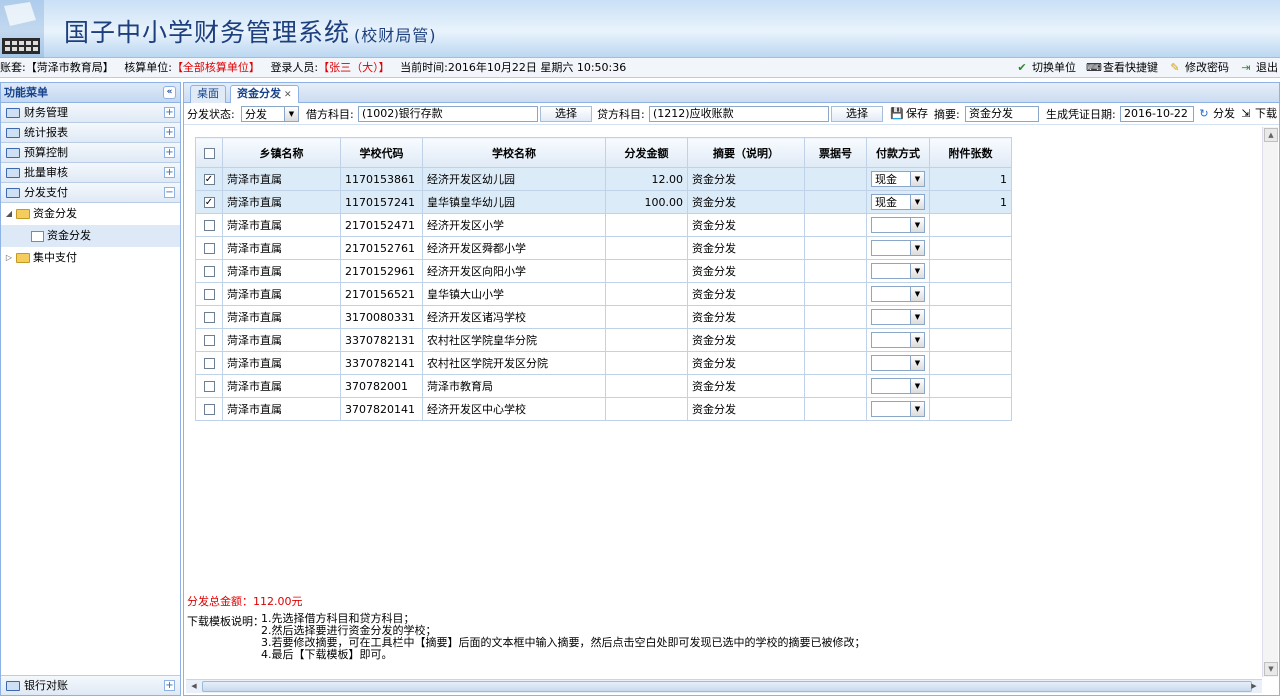 This screenshot has width=1280, height=698. What do you see at coordinates (90, 173) in the screenshot?
I see `menu-batch-review: 批量审核 +` at bounding box center [90, 173].